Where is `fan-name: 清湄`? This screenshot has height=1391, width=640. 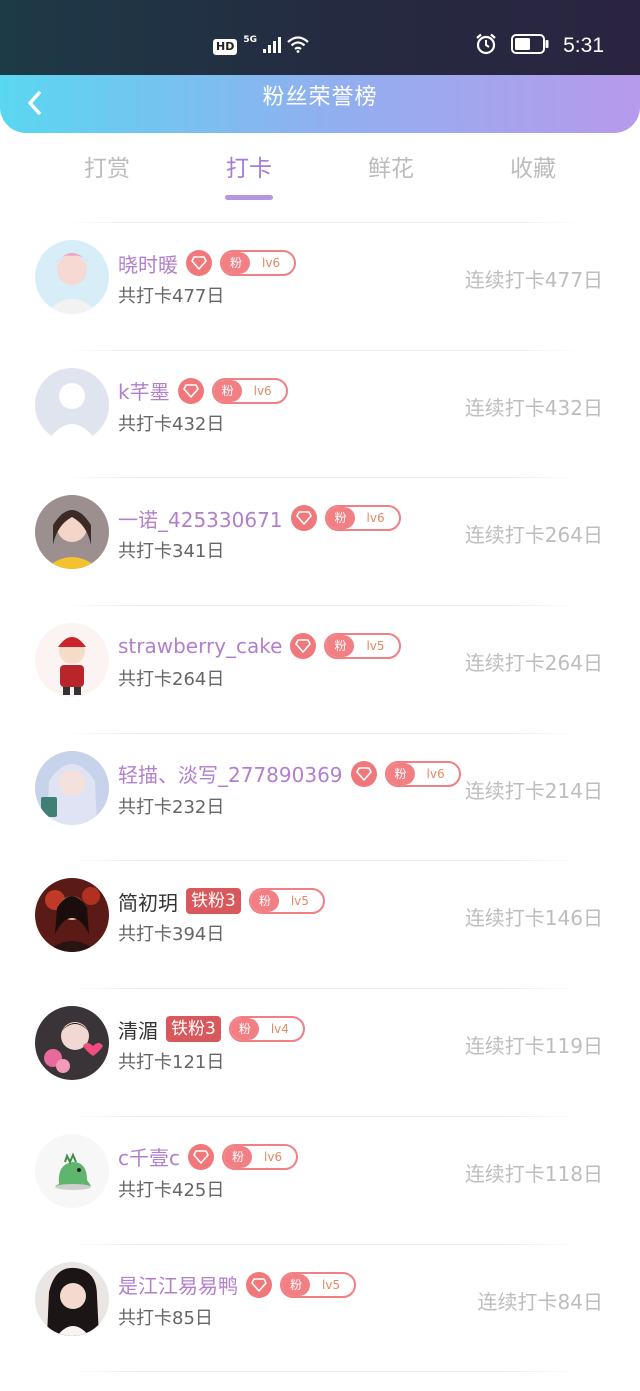
fan-name: 清湄 is located at coordinates (138, 1029).